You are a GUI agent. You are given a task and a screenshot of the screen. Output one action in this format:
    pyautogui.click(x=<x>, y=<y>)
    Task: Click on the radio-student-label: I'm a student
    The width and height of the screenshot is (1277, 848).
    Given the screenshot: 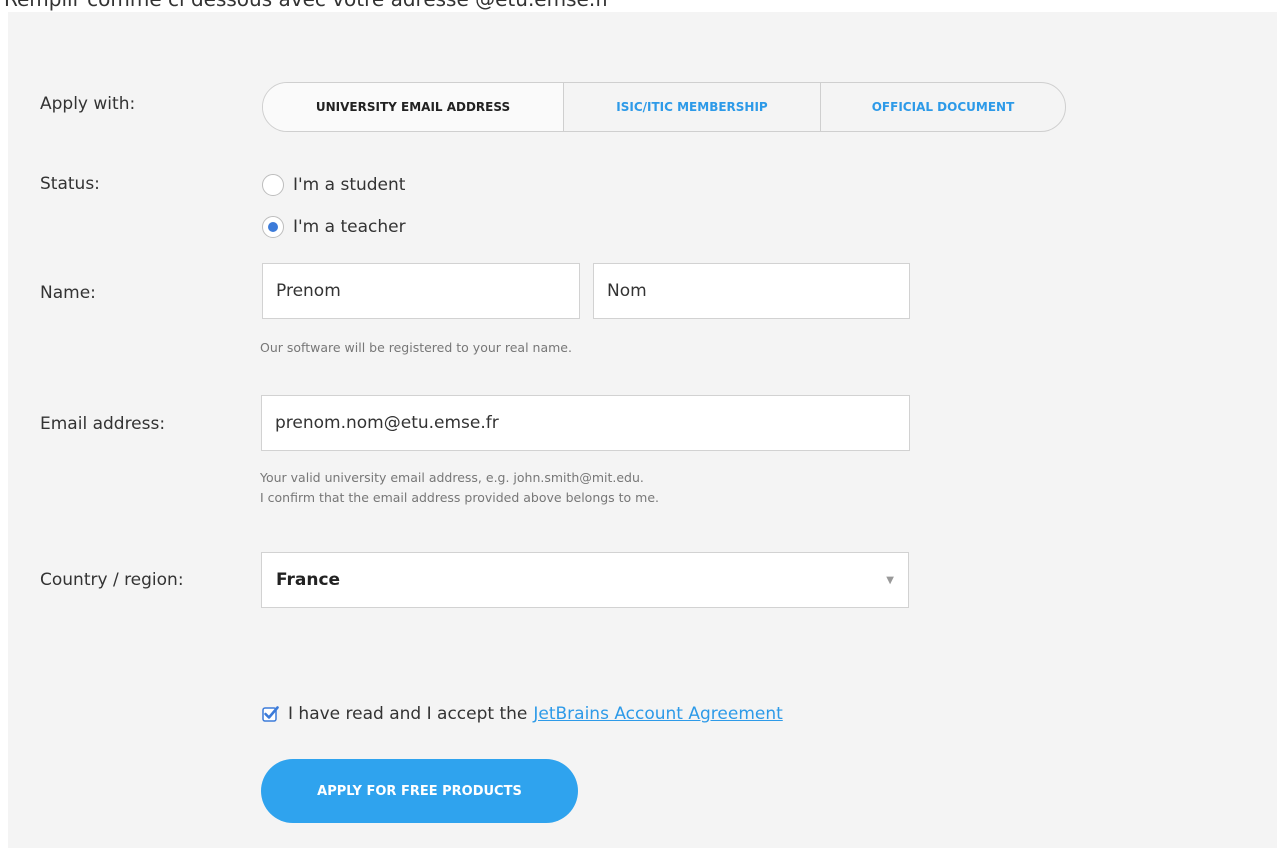 What is the action you would take?
    pyautogui.click(x=349, y=185)
    